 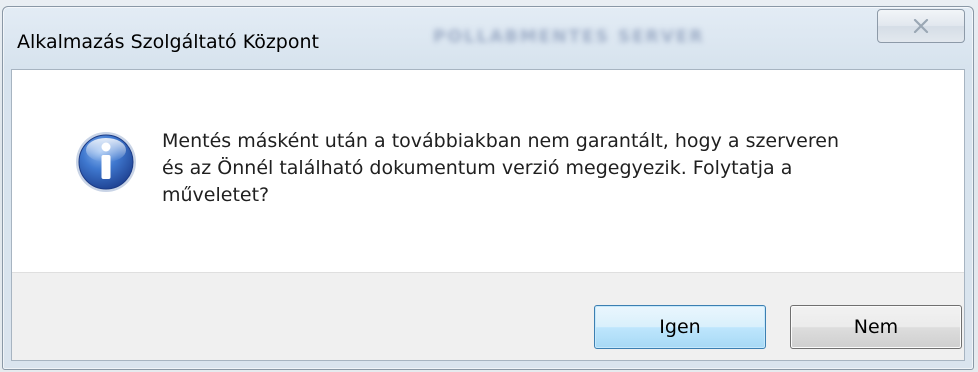 What do you see at coordinates (876, 327) in the screenshot?
I see `no-button: Nem` at bounding box center [876, 327].